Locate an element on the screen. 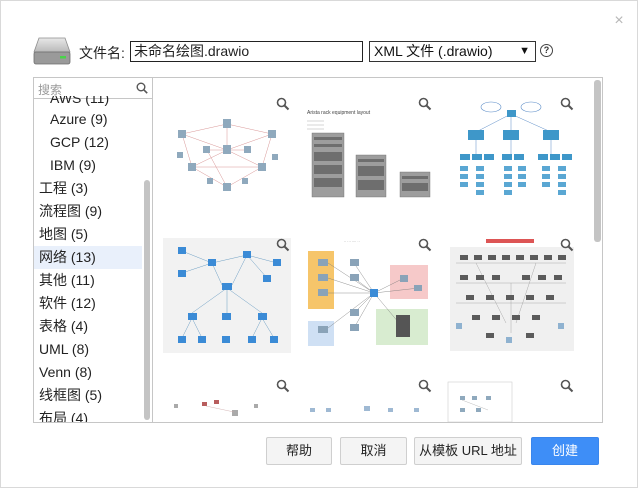 This screenshot has height=490, width=640. help-button: 帮助 is located at coordinates (299, 451).